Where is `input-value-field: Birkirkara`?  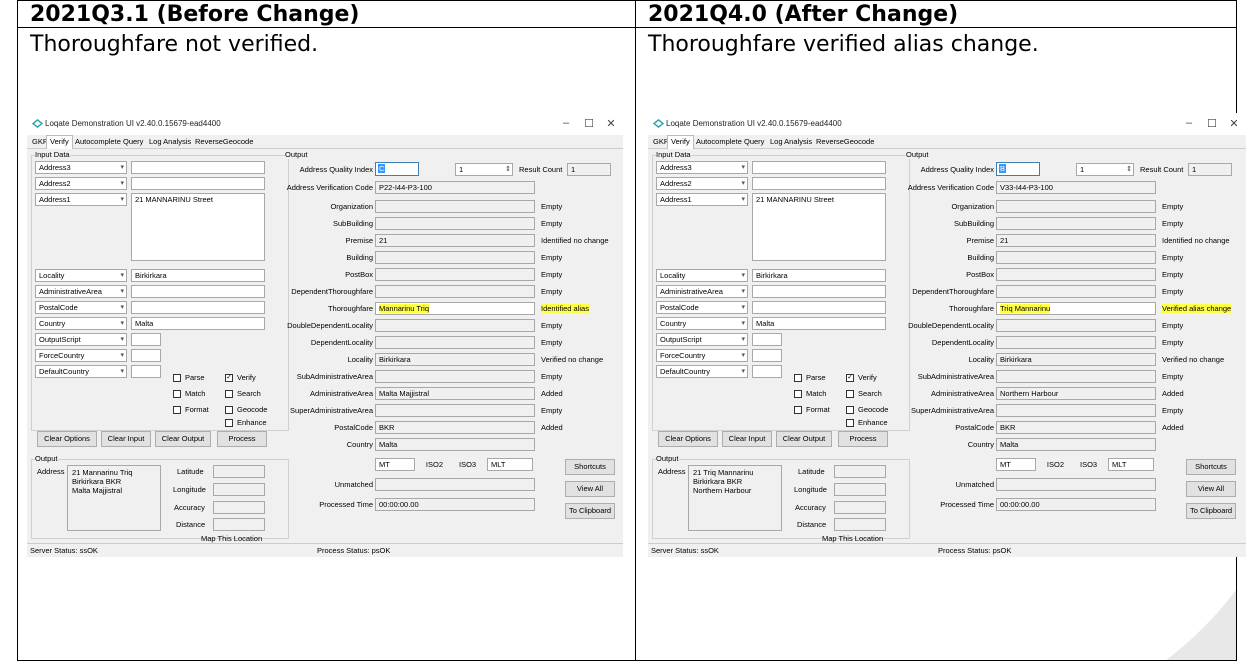
input-value-field: Birkirkara is located at coordinates (819, 275).